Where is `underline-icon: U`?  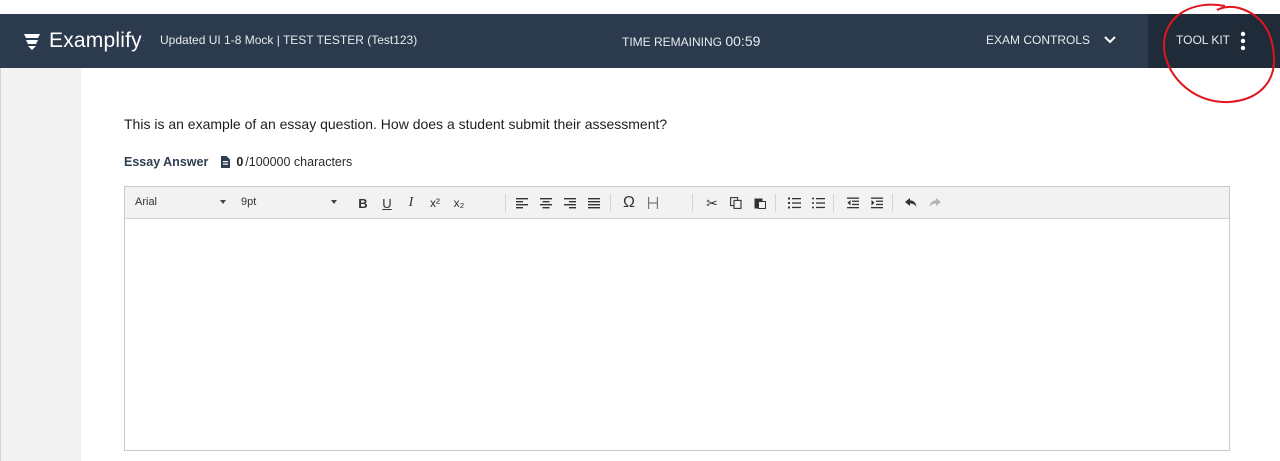
underline-icon: U is located at coordinates (387, 203).